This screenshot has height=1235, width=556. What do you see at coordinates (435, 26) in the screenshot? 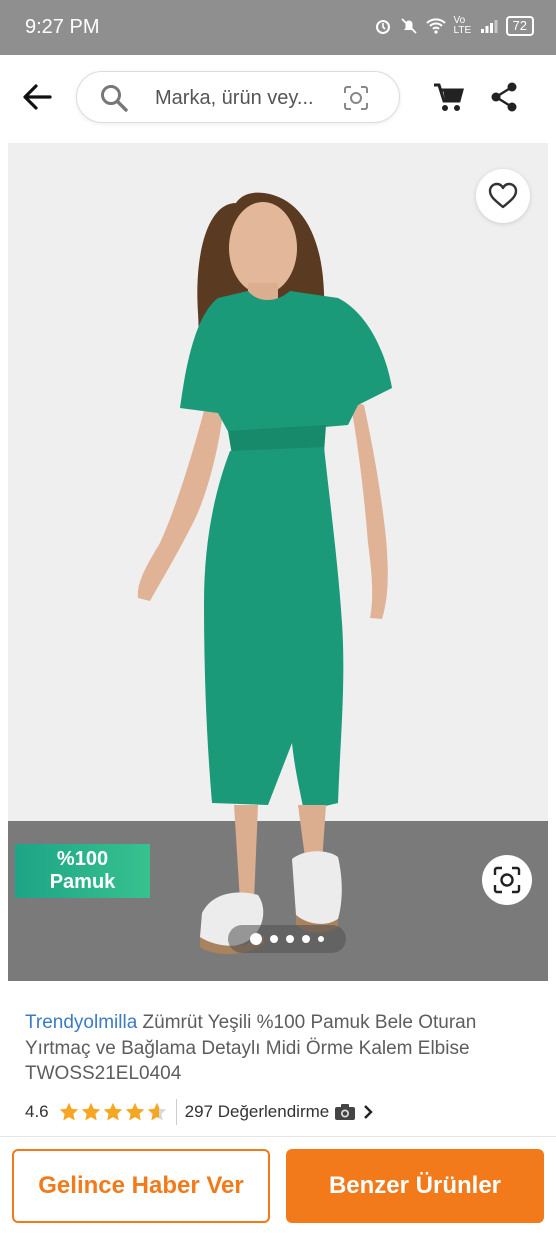
I see `wifi-icon` at bounding box center [435, 26].